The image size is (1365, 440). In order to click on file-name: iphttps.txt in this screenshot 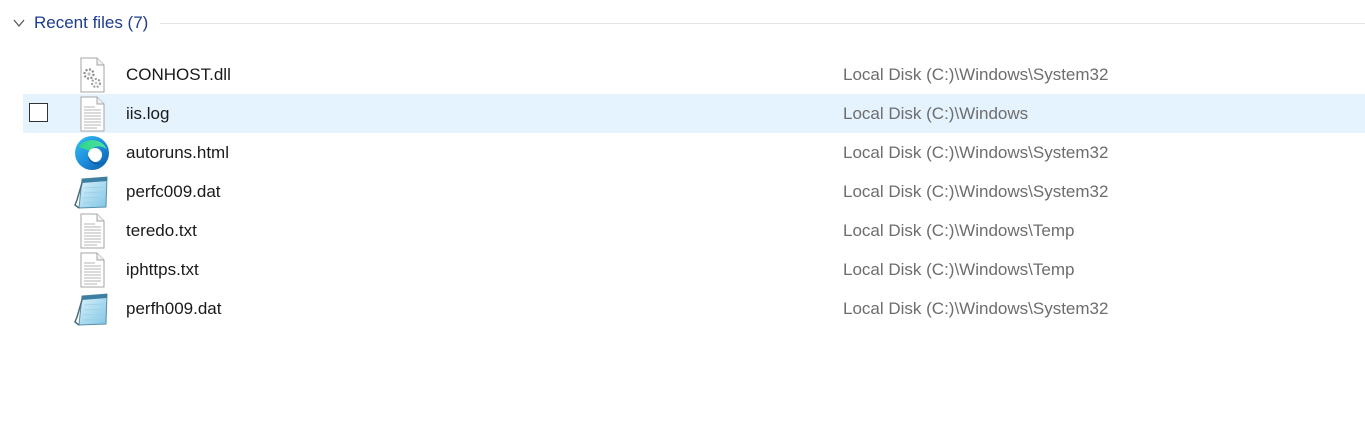, I will do `click(162, 270)`.